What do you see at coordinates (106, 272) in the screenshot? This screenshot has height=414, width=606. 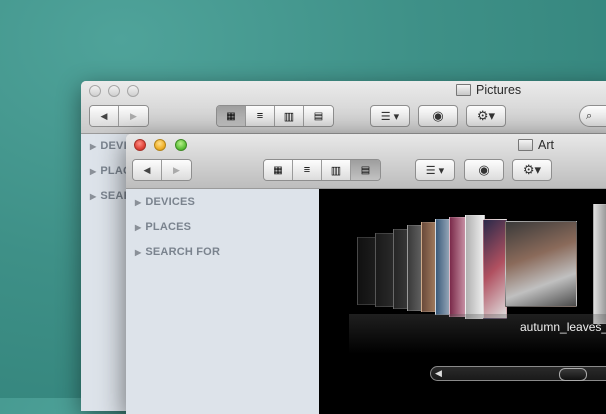 I see `pictures-sidebar: ▶ DEVI ▶ PLAC ▶ SEAR` at bounding box center [106, 272].